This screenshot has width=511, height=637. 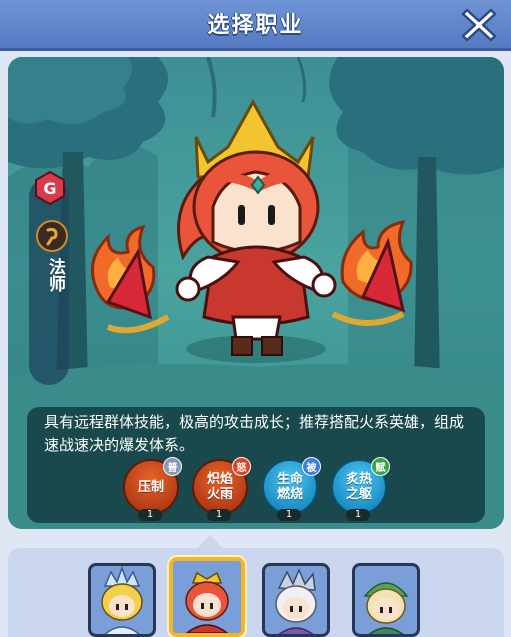 I want to click on skill-name: 炽焰火雨, so click(x=219, y=487).